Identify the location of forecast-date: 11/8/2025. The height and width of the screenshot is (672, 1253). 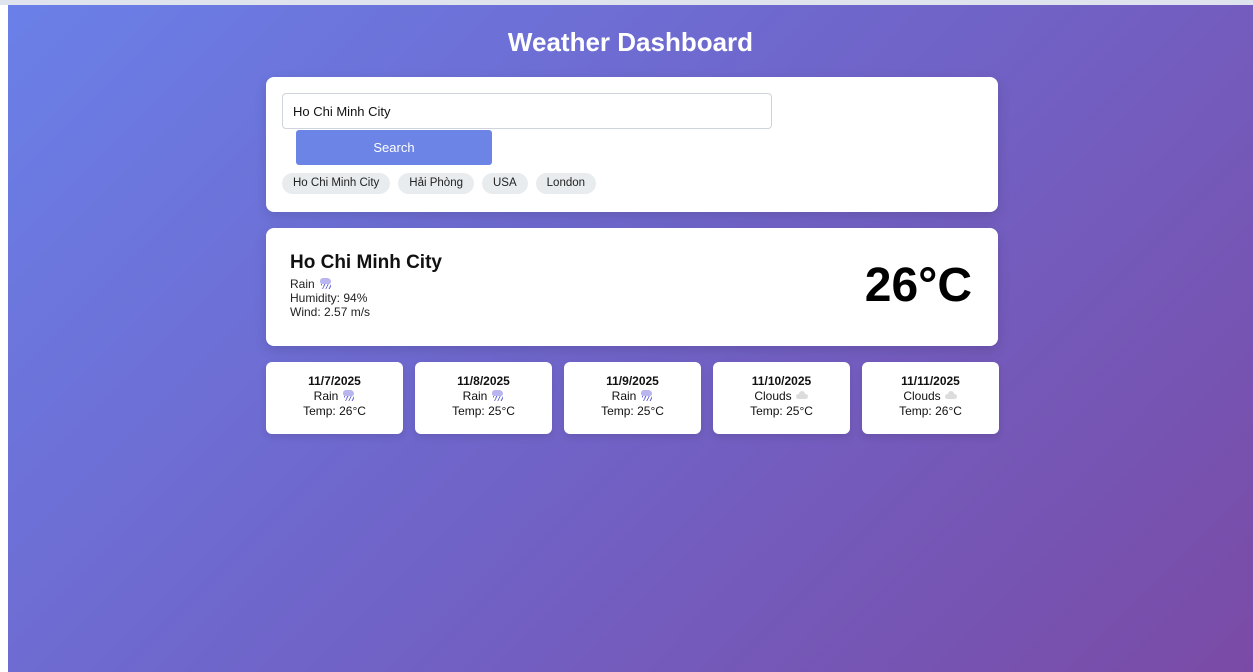
(483, 381).